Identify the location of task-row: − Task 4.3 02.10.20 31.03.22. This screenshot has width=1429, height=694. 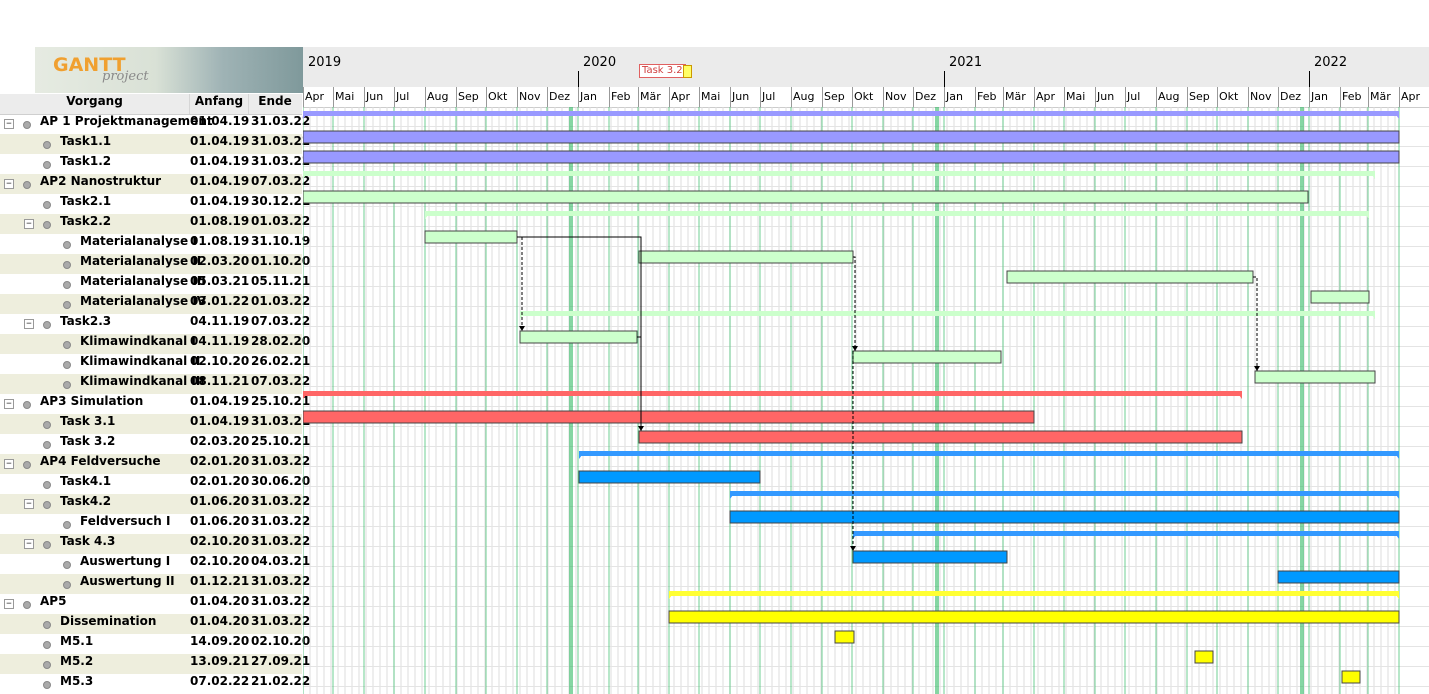
(155, 544).